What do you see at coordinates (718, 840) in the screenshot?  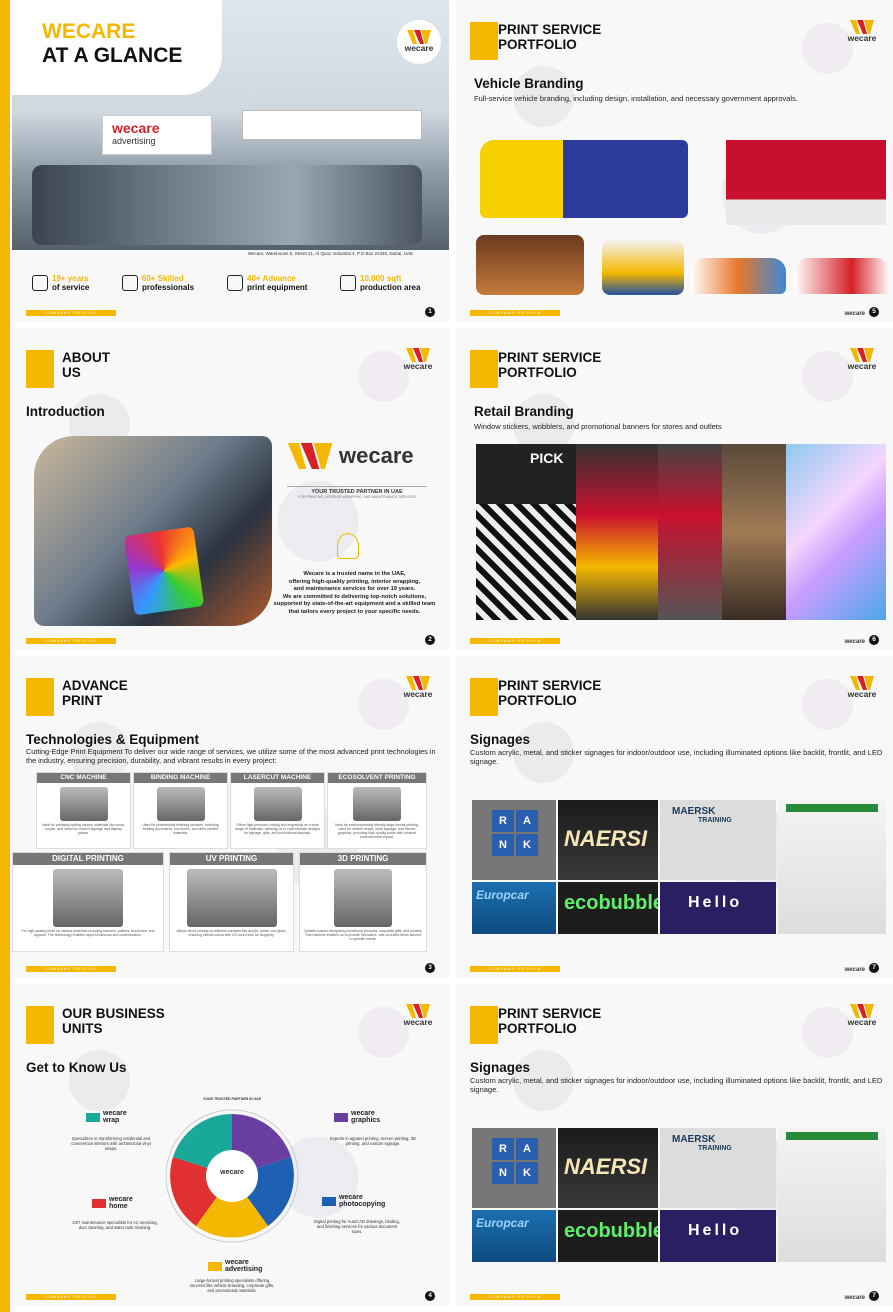 I see `sign-maersk: MAERSK TRAINING` at bounding box center [718, 840].